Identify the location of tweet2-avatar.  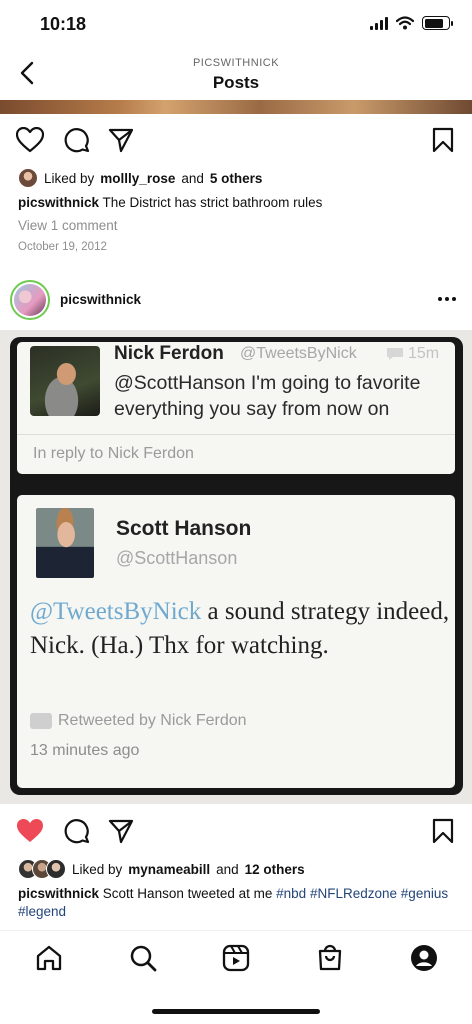
(65, 543).